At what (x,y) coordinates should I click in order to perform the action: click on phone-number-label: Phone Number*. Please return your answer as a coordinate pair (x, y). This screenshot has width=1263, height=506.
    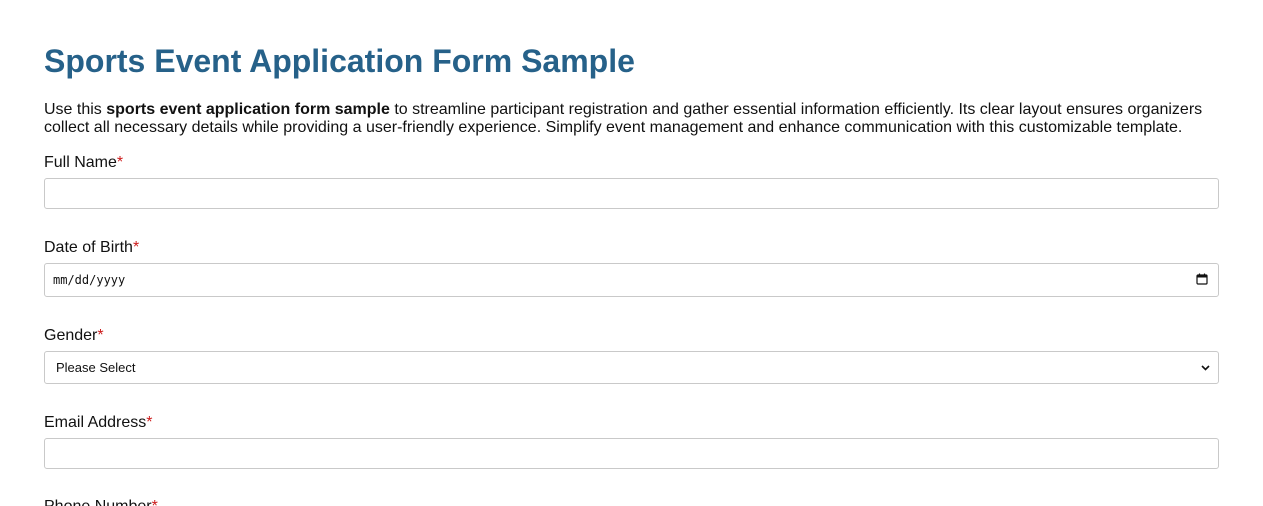
    Looking at the image, I should click on (101, 502).